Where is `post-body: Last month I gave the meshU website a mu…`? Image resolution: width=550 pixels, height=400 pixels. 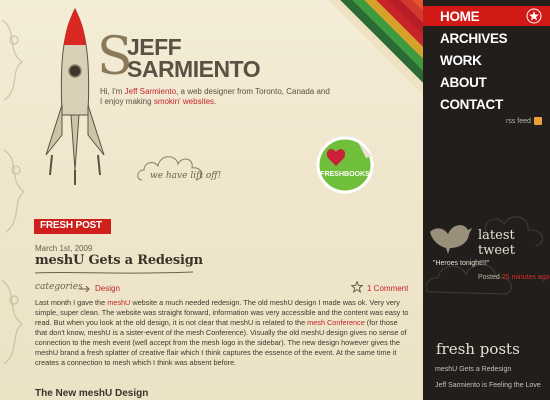
post-body: Last month I gave the meshU website a mu… is located at coordinates (222, 332).